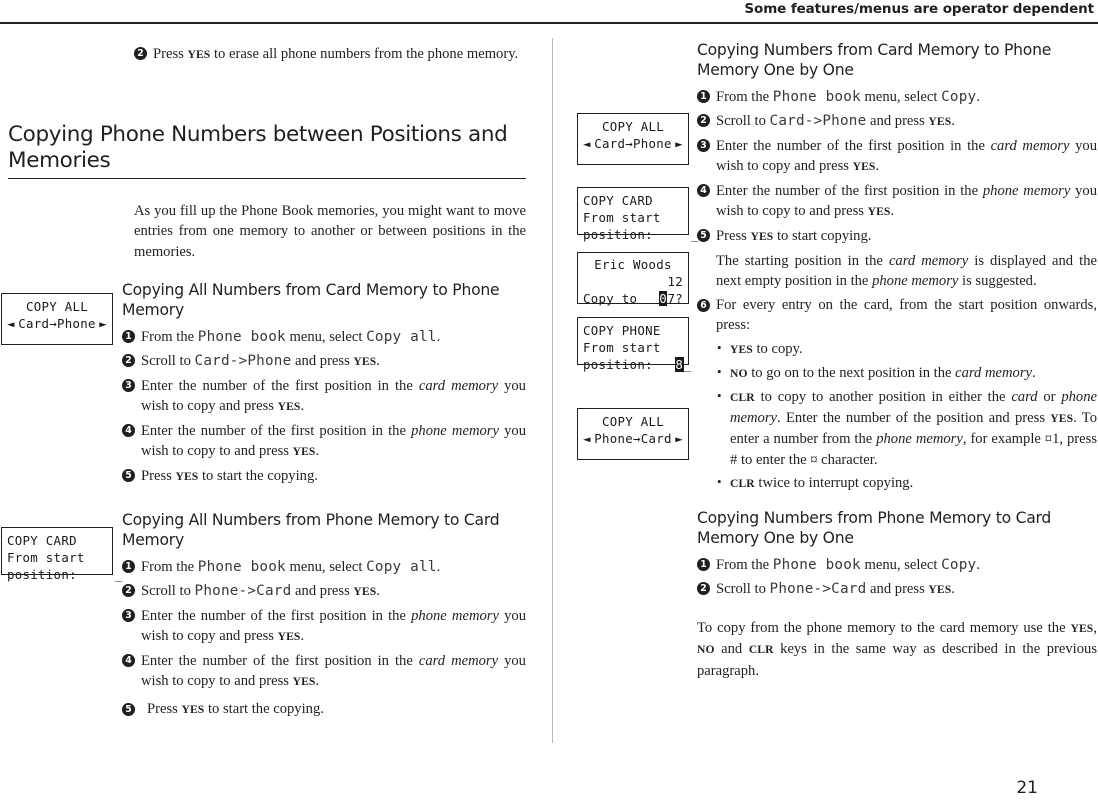 The width and height of the screenshot is (1098, 804). Describe the element at coordinates (267, 179) in the screenshot. I see `section-rule` at that location.